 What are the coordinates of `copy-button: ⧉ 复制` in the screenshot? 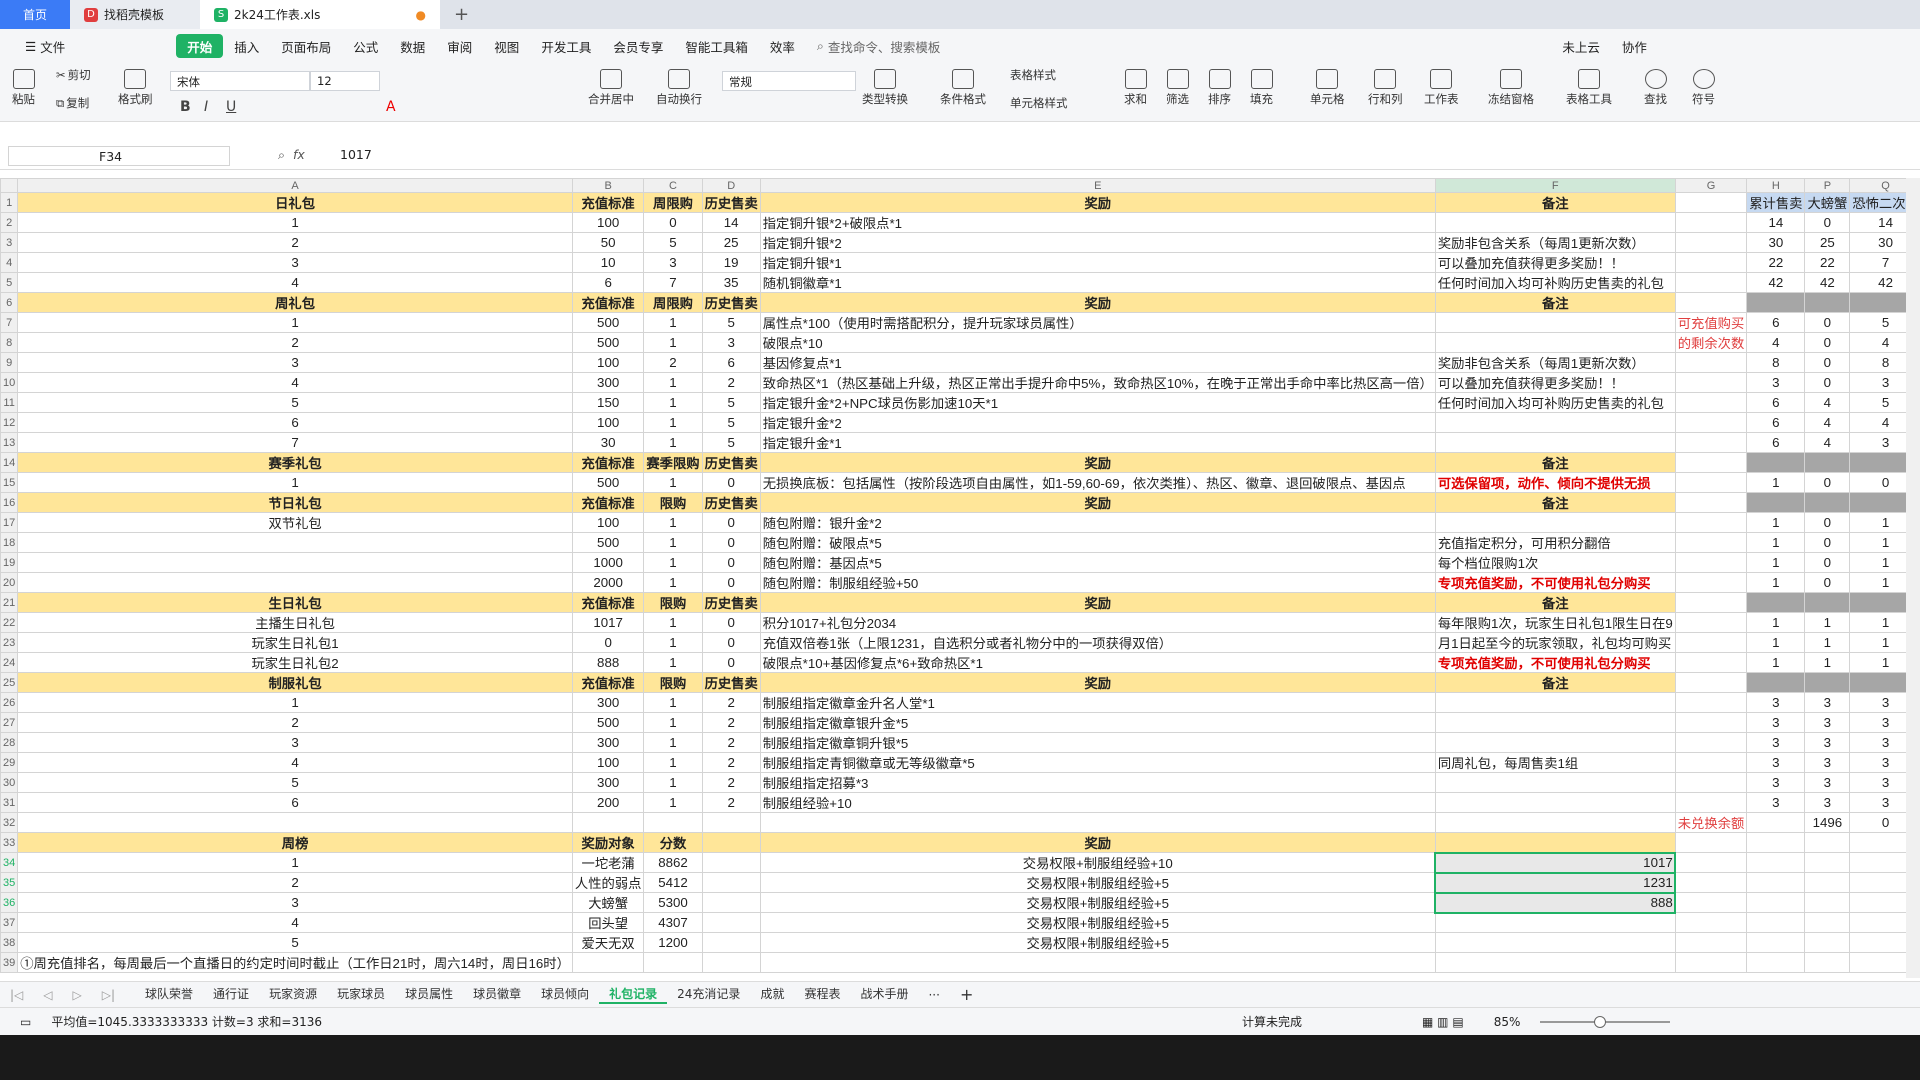 It's located at (72, 103).